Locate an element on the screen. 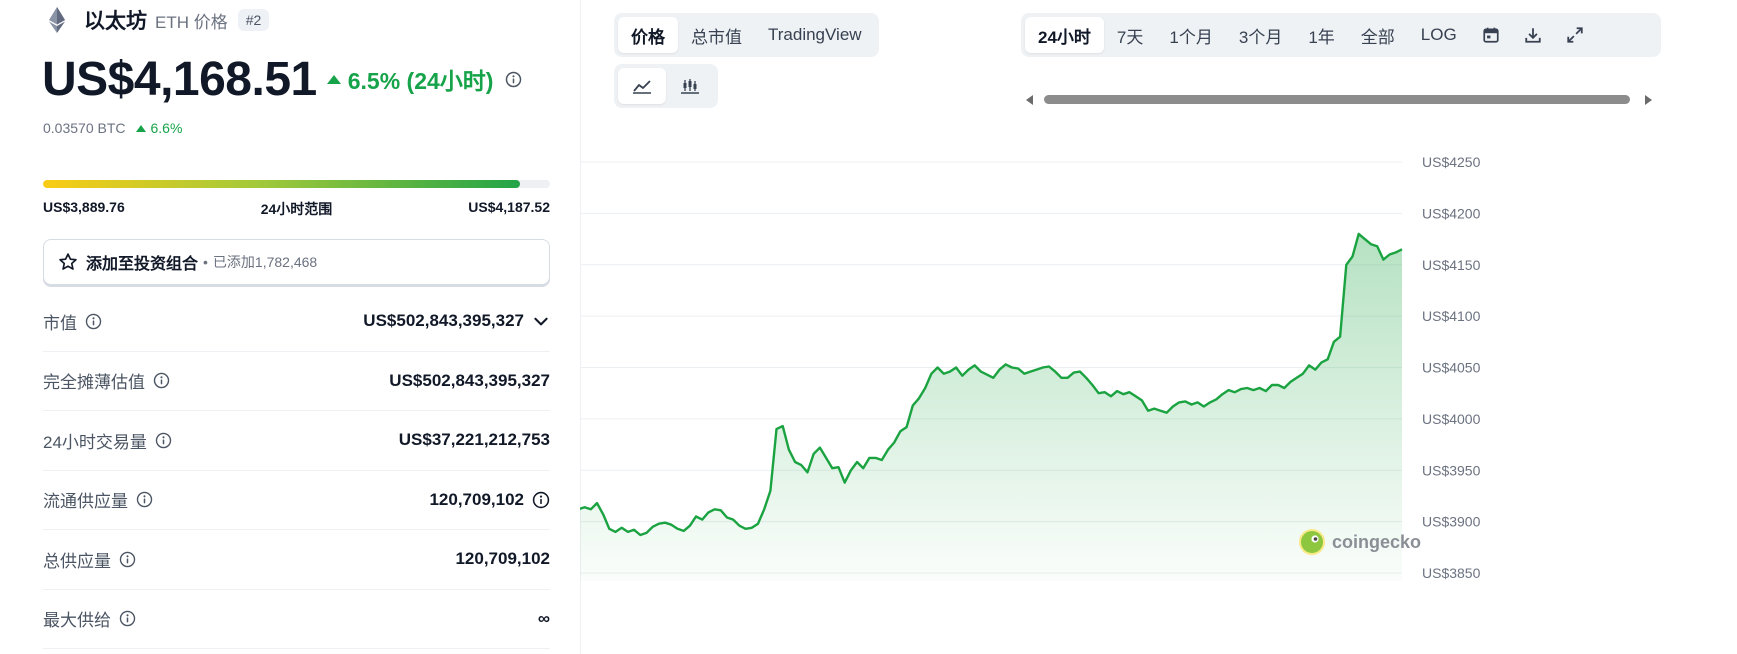 The height and width of the screenshot is (654, 1737). stat-row-market-cap: 市值 US$502,843,395,327 is located at coordinates (296, 322).